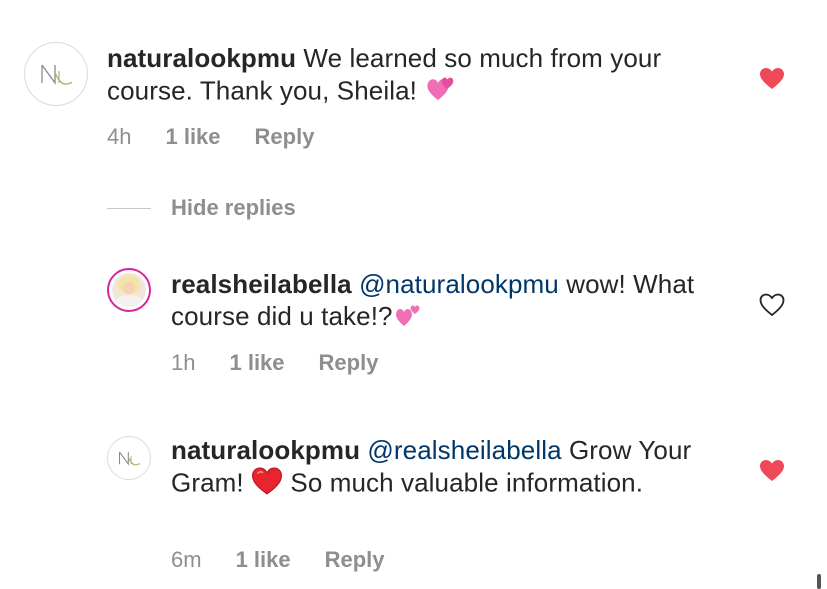 This screenshot has height=589, width=827. I want to click on red-heart-icon, so click(267, 484).